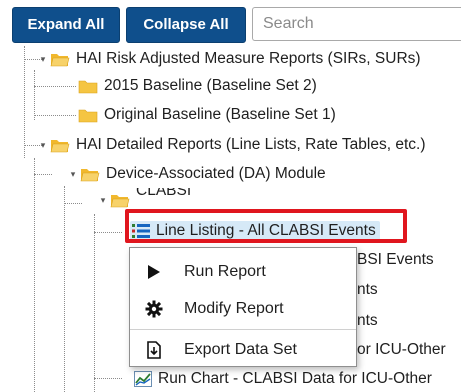 The image size is (461, 392). I want to click on play-icon, so click(154, 272).